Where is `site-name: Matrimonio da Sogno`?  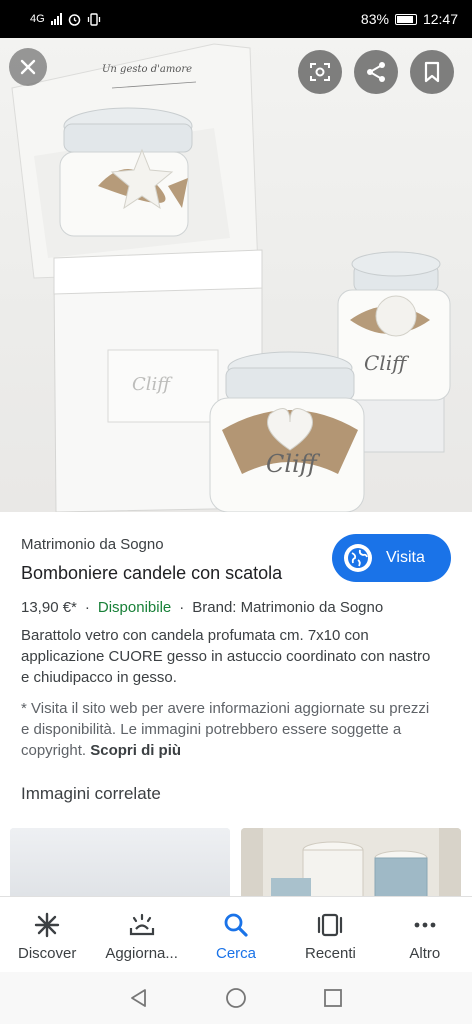
site-name: Matrimonio da Sogno is located at coordinates (92, 544).